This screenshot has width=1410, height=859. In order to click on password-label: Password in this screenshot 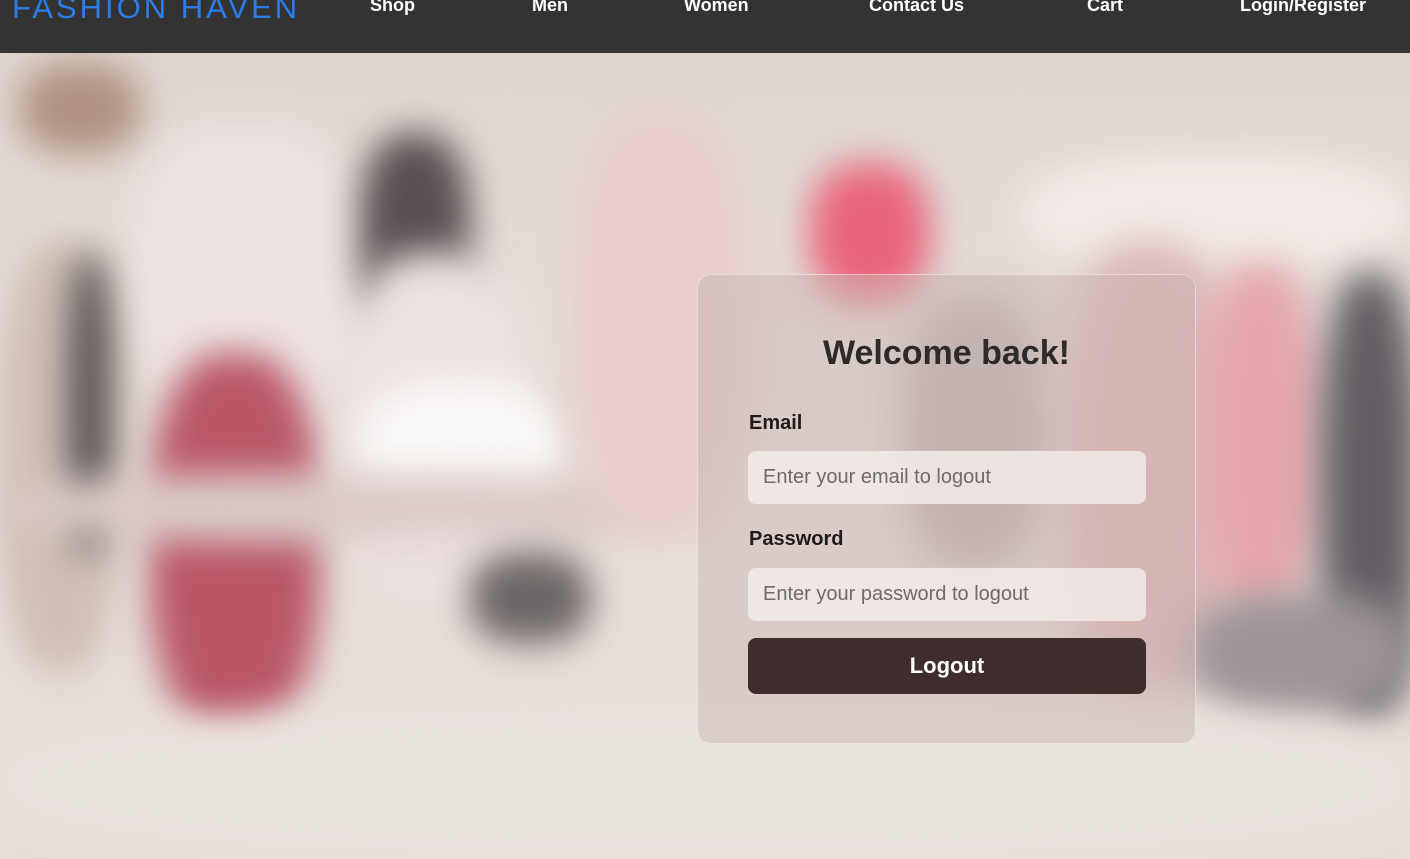, I will do `click(796, 539)`.